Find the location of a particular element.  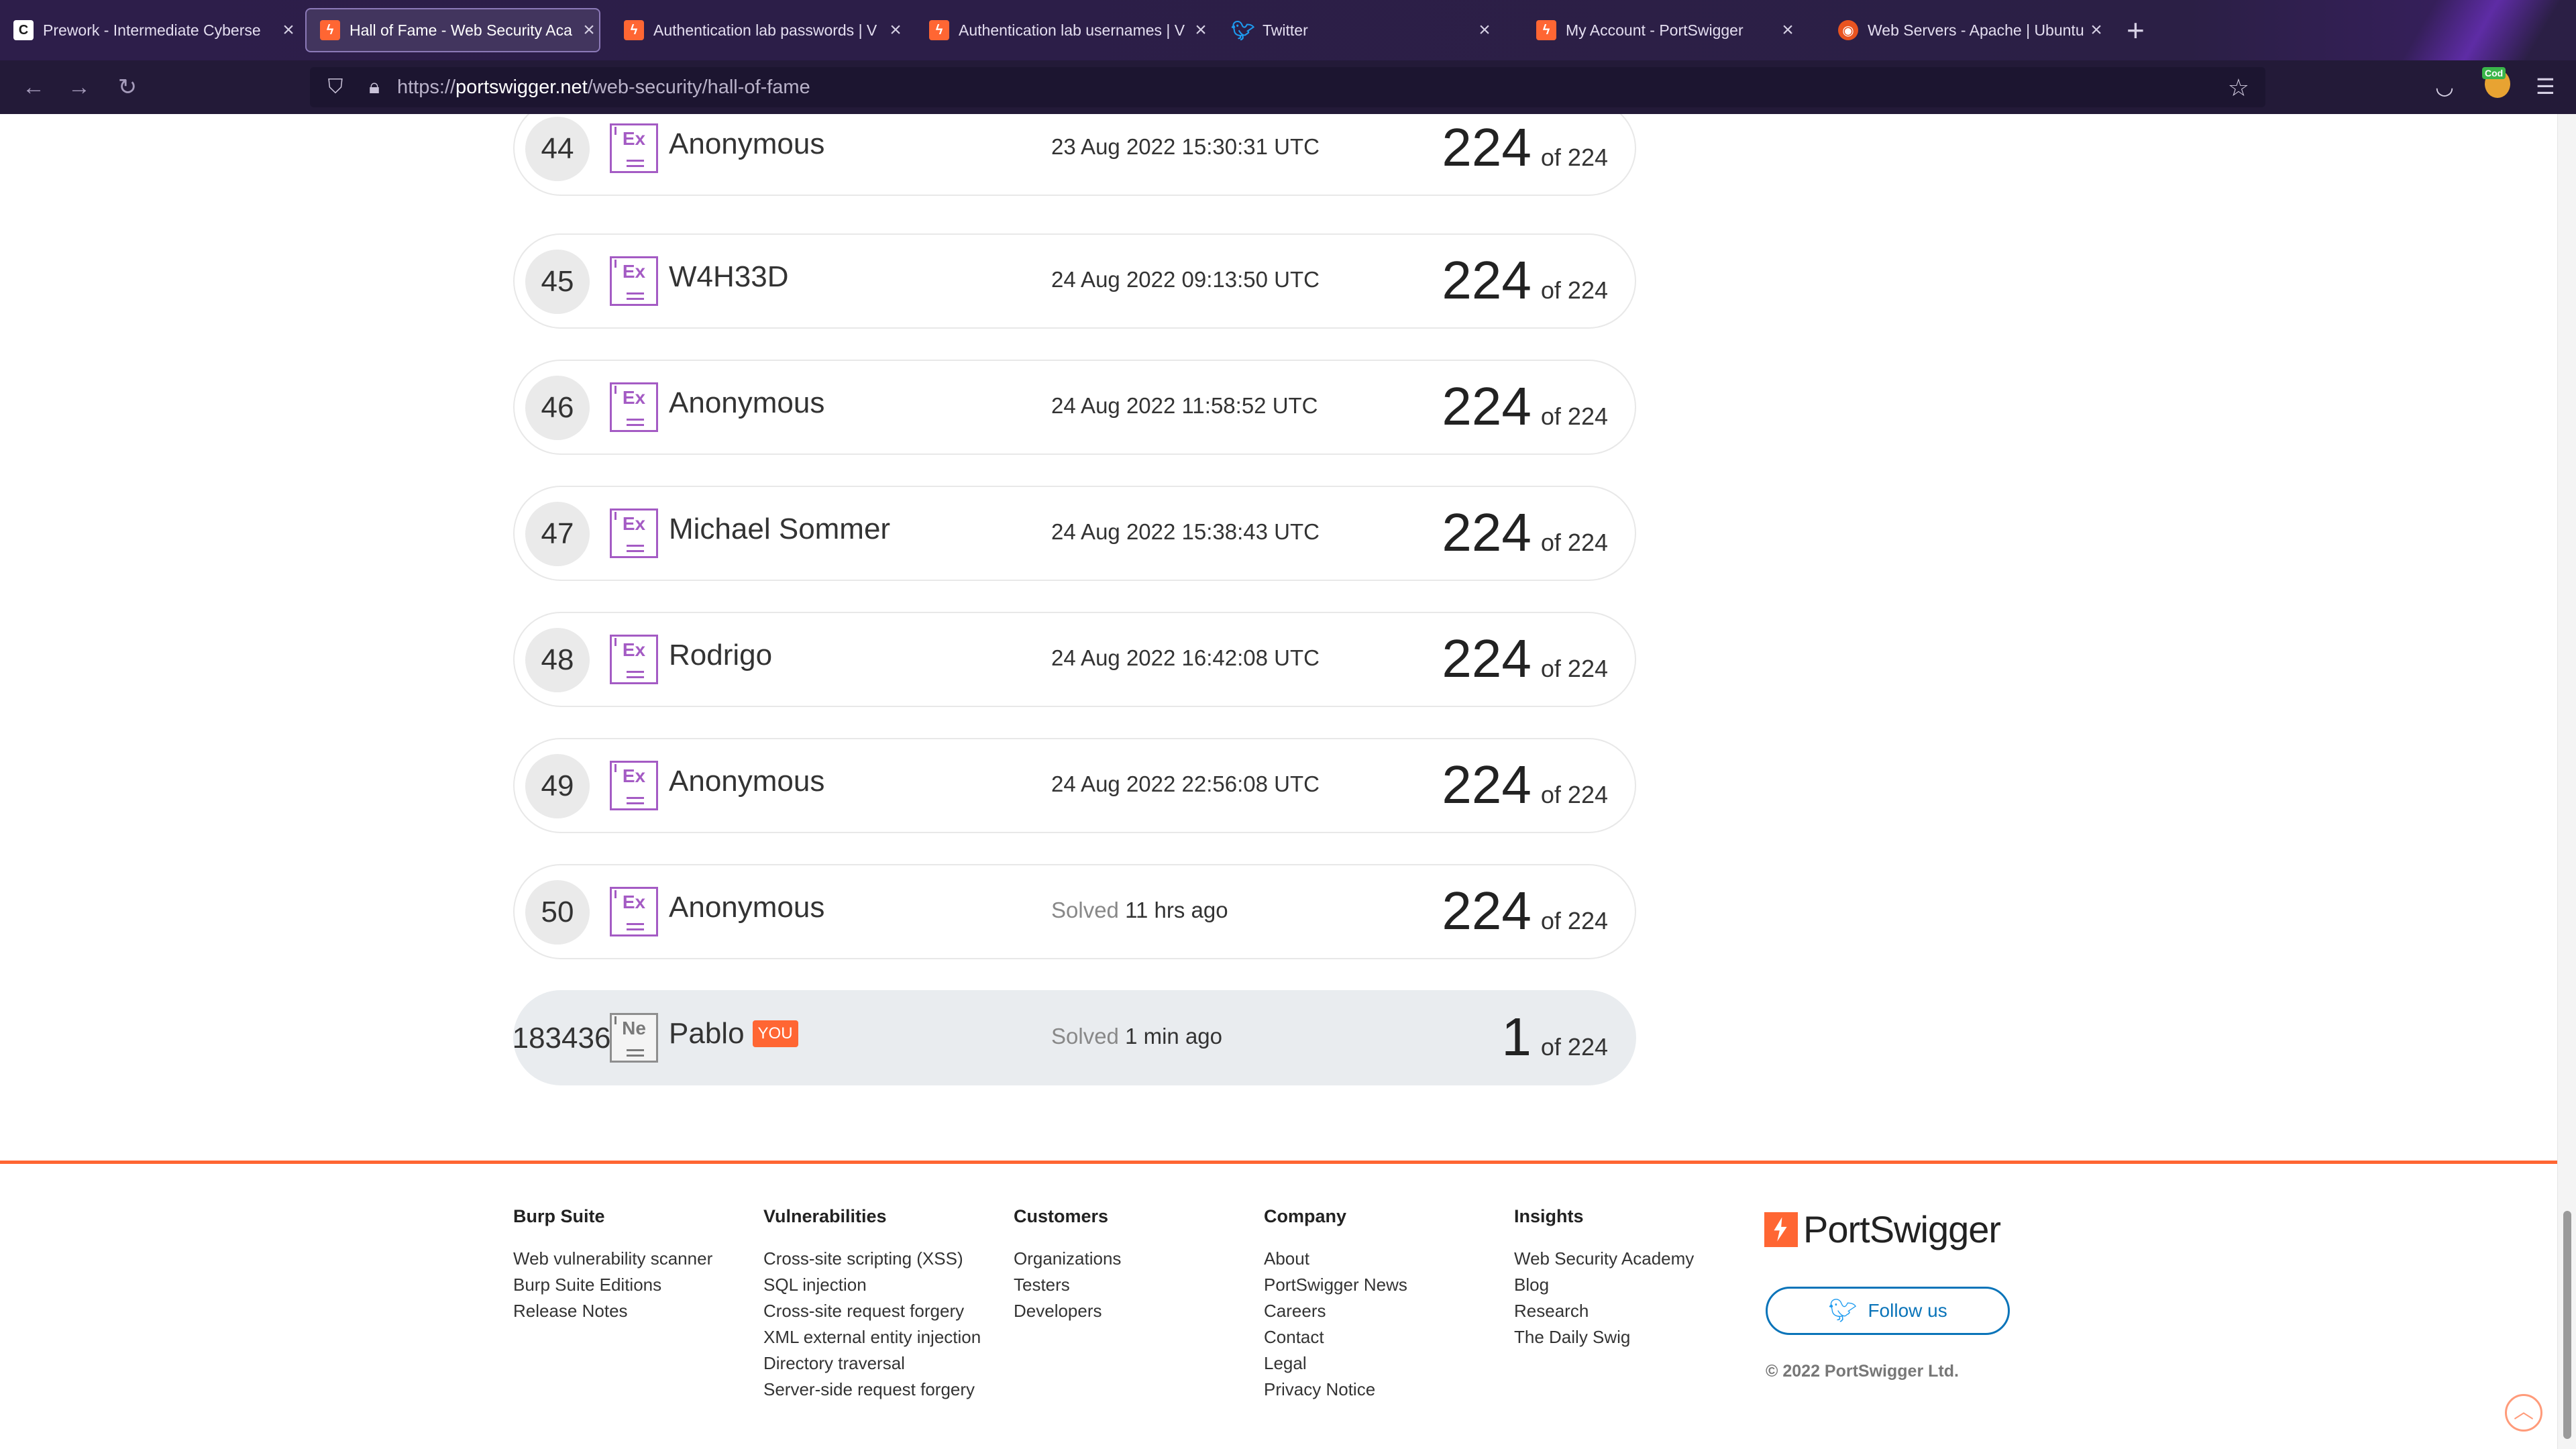

tab-title: Prework - Intermediate Cyberse is located at coordinates (152, 30).